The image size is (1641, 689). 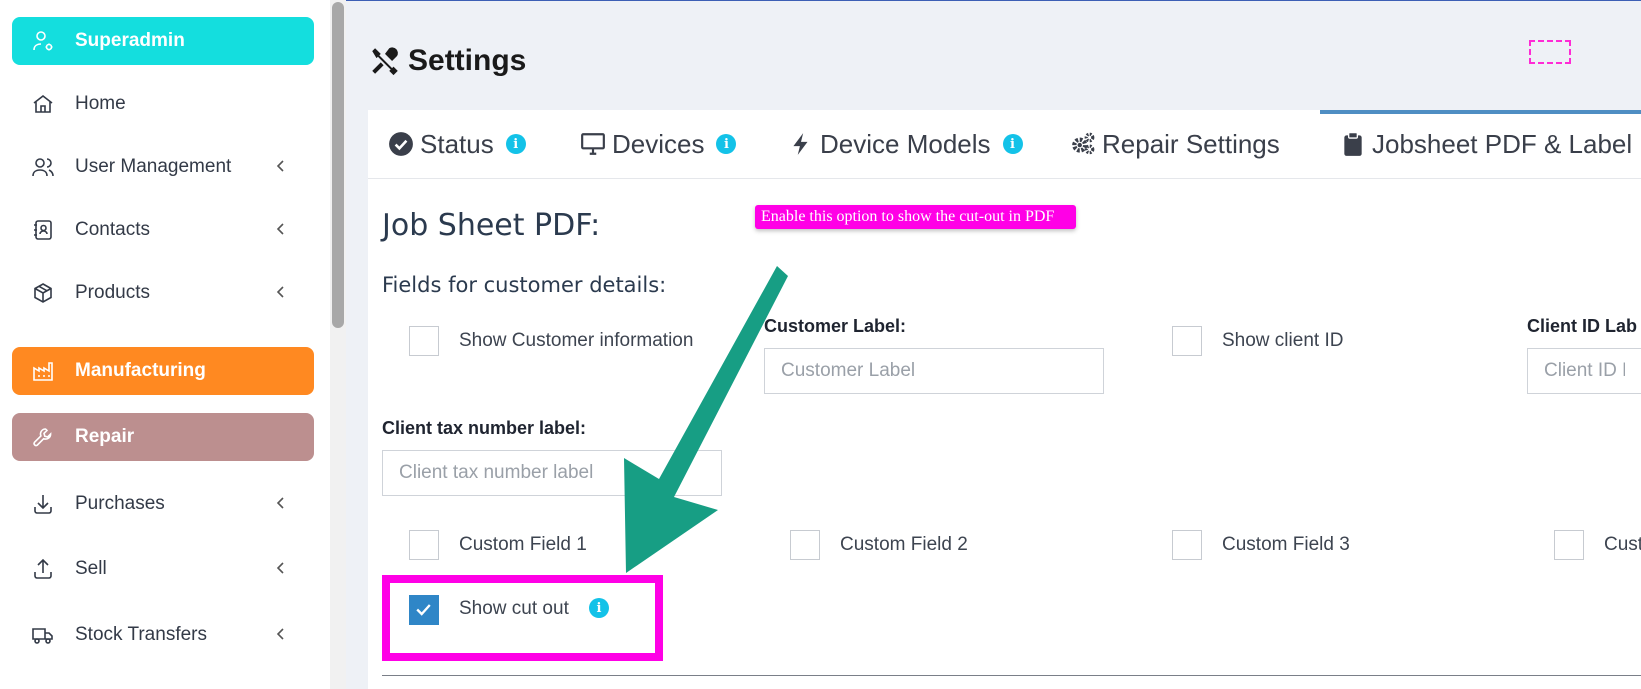 What do you see at coordinates (800, 144) in the screenshot?
I see `bolt-icon` at bounding box center [800, 144].